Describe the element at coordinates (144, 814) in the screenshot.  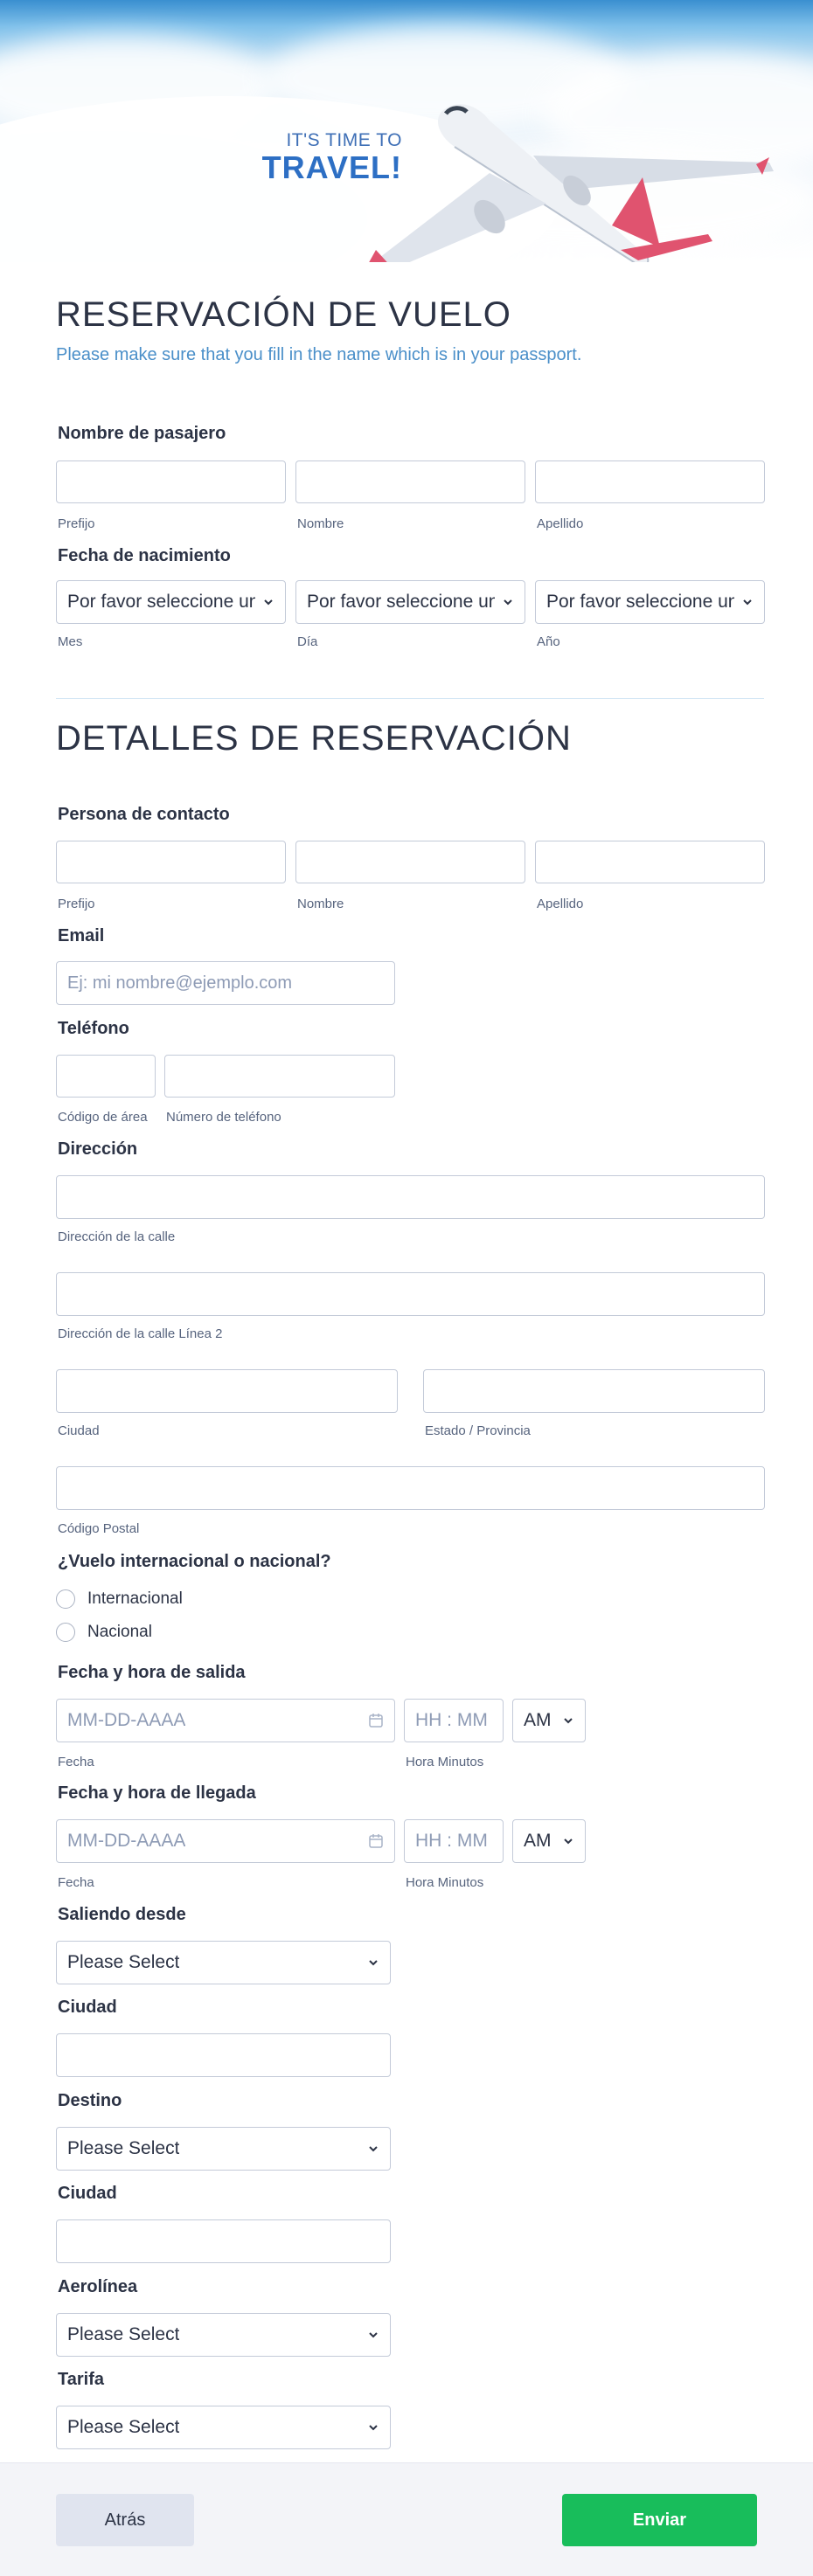
I see `contact-person-label: Persona de contacto` at that location.